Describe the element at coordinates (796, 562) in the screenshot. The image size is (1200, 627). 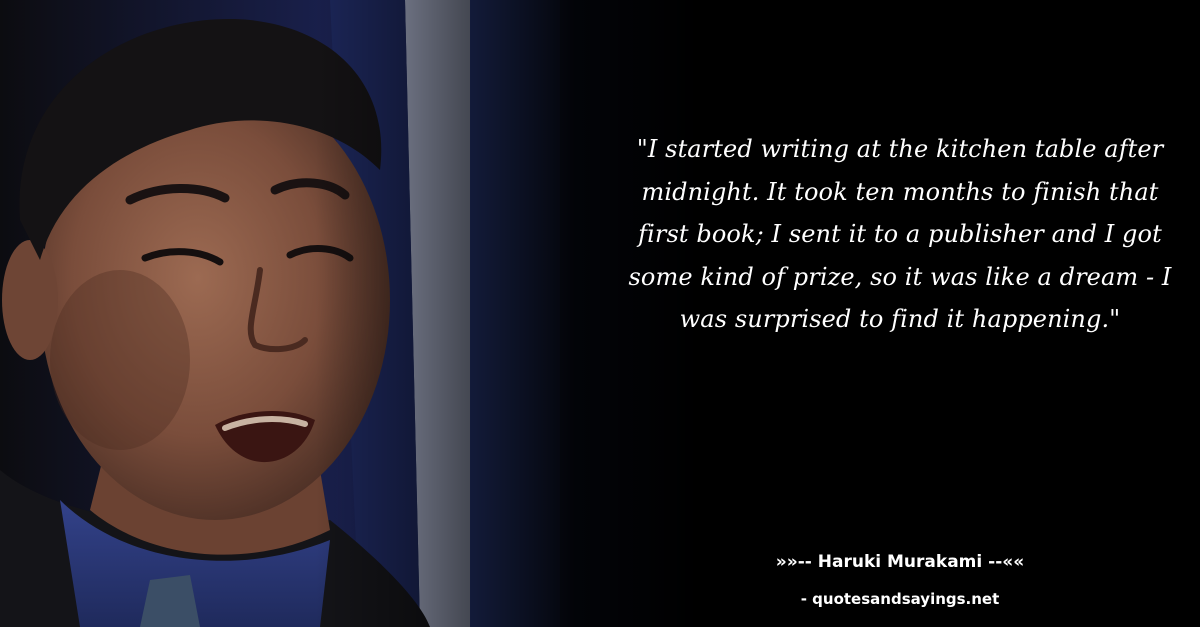
I see `attribution-prefix: »»--` at that location.